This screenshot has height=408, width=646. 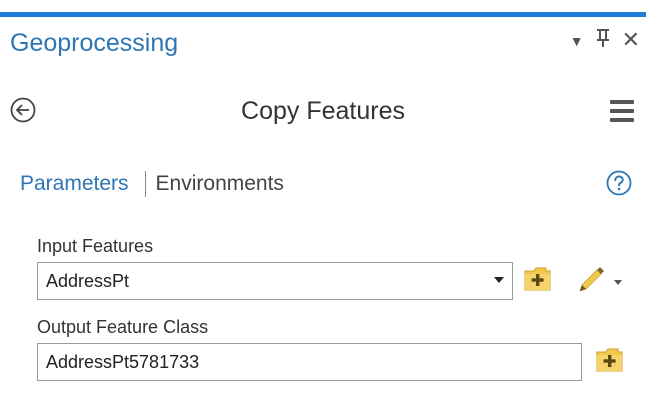 What do you see at coordinates (323, 14) in the screenshot?
I see `pane-accent-bar` at bounding box center [323, 14].